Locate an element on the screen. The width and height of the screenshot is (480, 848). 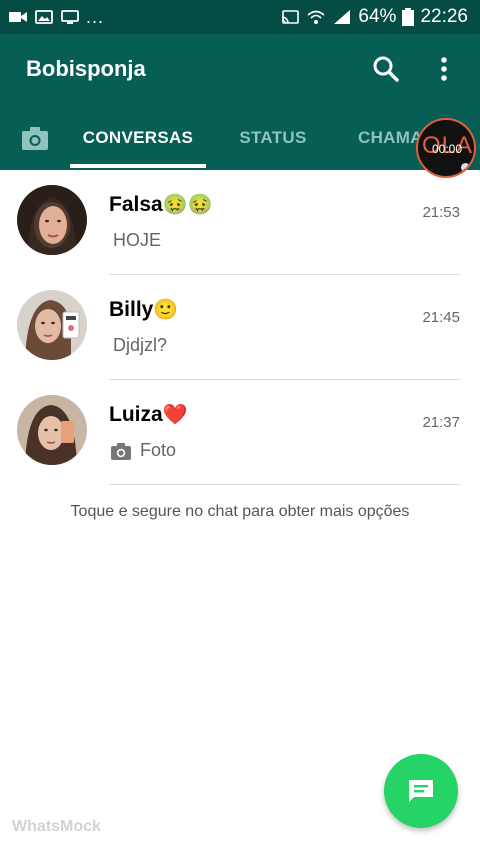
image-icon is located at coordinates (44, 17).